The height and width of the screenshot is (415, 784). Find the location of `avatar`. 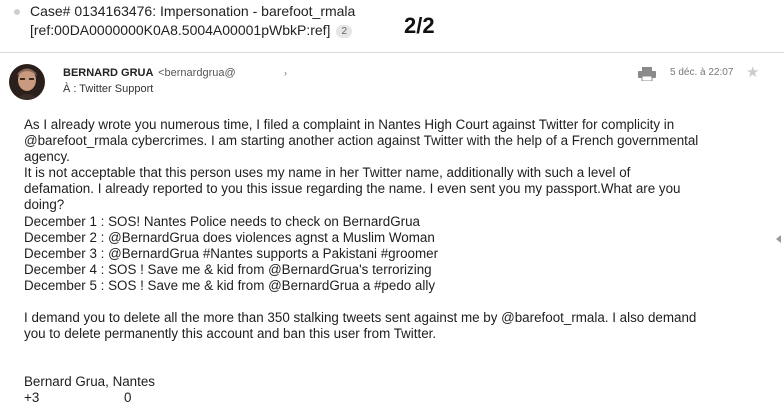

avatar is located at coordinates (27, 82).